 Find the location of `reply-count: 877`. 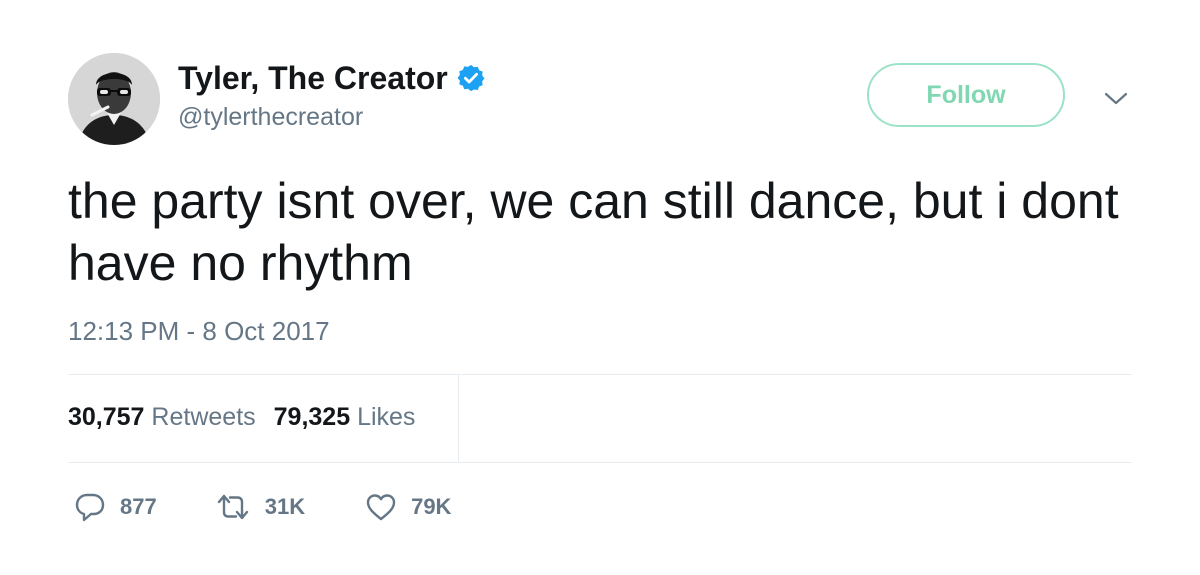

reply-count: 877 is located at coordinates (138, 506).